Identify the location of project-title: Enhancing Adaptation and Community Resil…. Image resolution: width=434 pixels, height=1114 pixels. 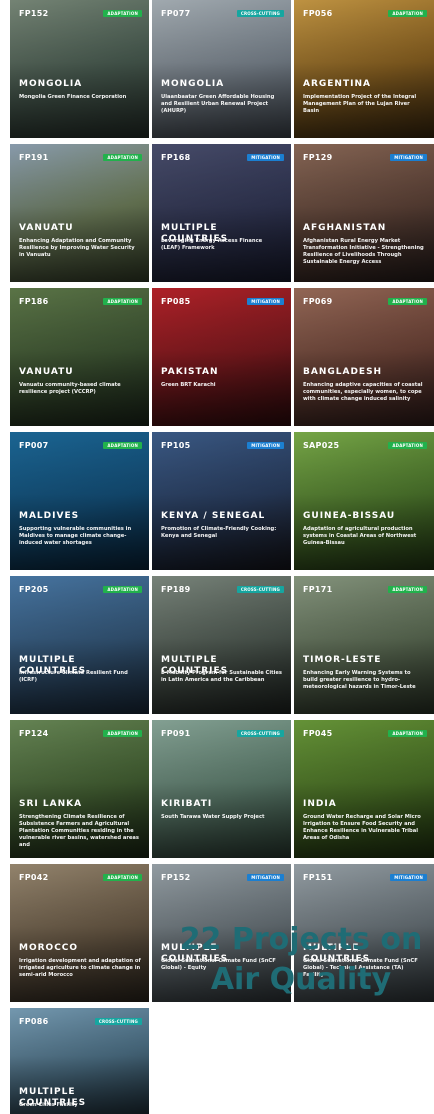
(77, 248).